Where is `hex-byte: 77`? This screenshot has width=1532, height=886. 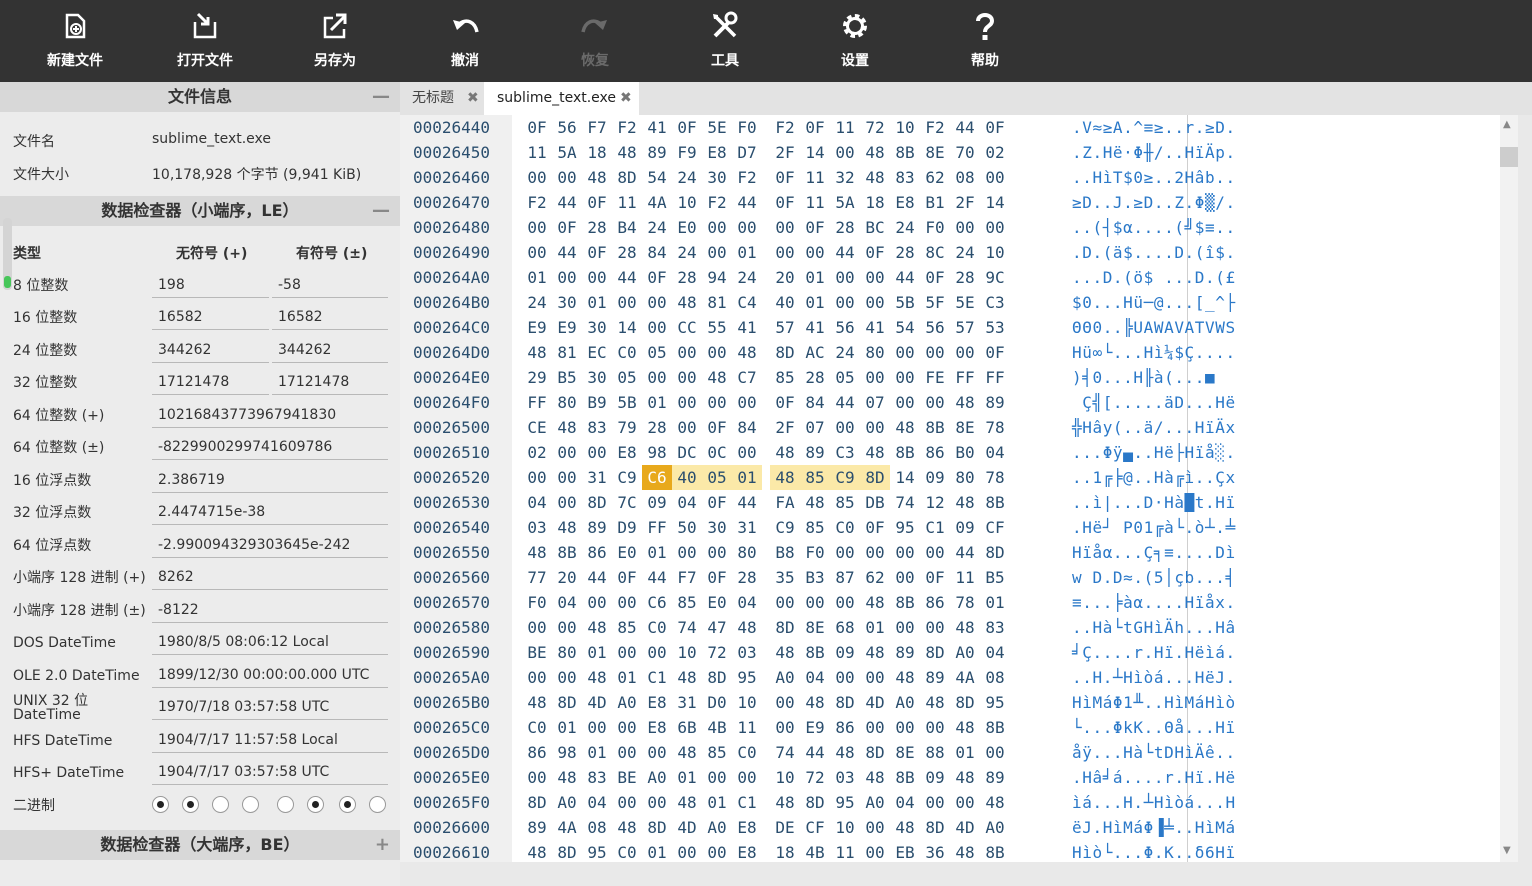
hex-byte: 77 is located at coordinates (537, 577).